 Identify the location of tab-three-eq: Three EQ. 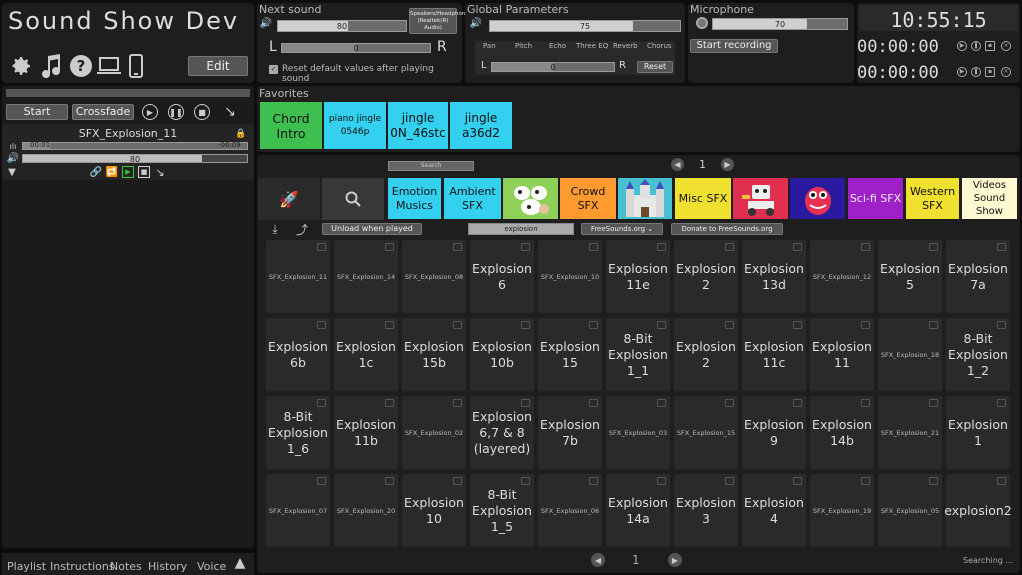
(592, 46).